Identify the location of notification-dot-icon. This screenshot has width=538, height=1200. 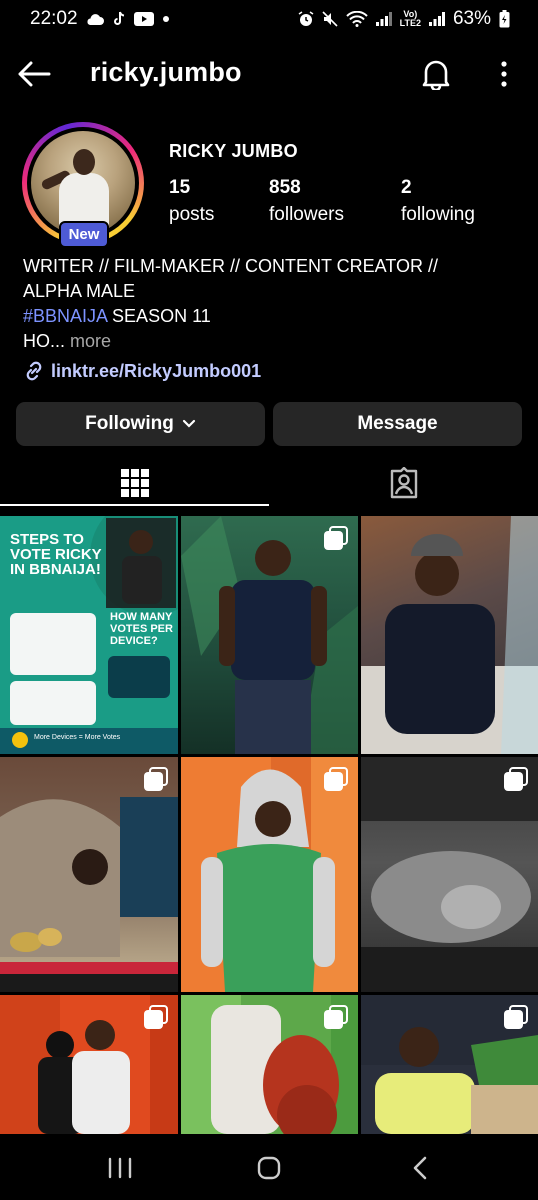
(166, 19).